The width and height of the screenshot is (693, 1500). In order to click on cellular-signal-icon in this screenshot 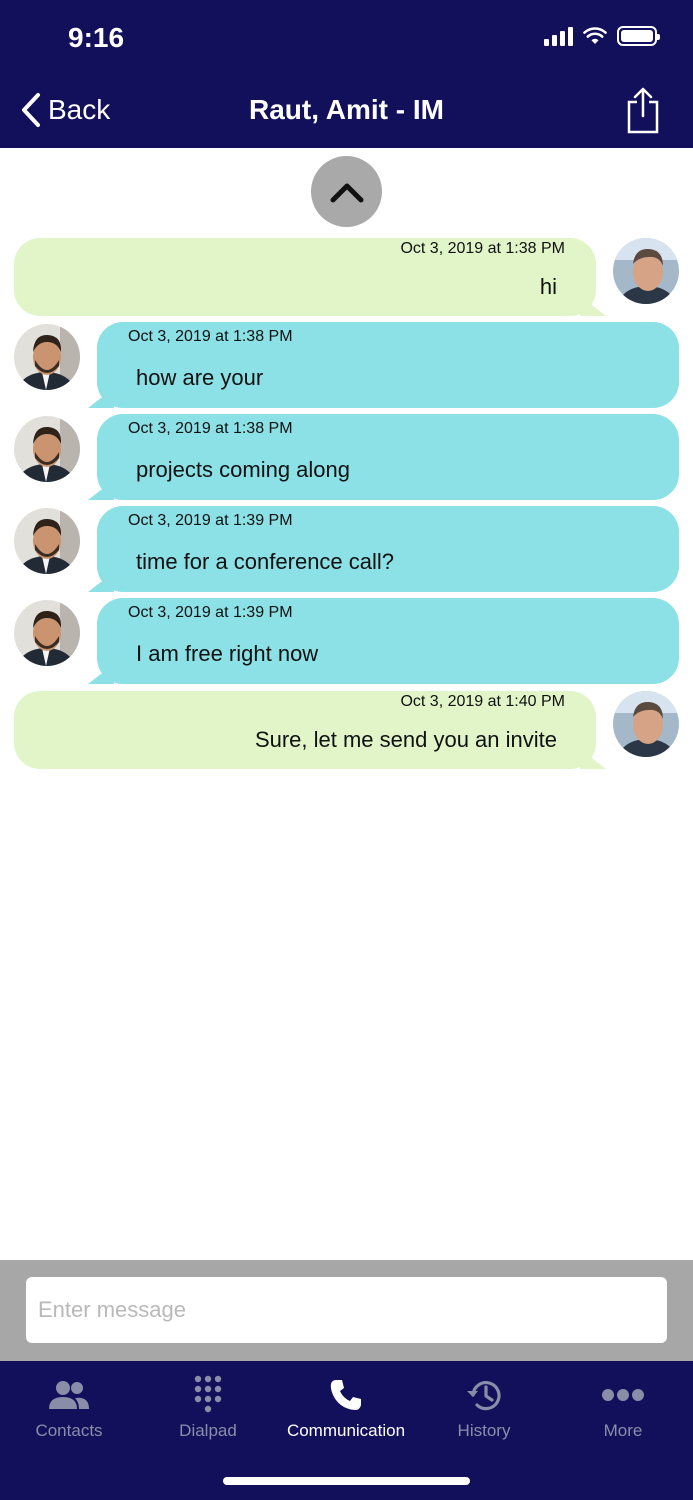, I will do `click(558, 36)`.